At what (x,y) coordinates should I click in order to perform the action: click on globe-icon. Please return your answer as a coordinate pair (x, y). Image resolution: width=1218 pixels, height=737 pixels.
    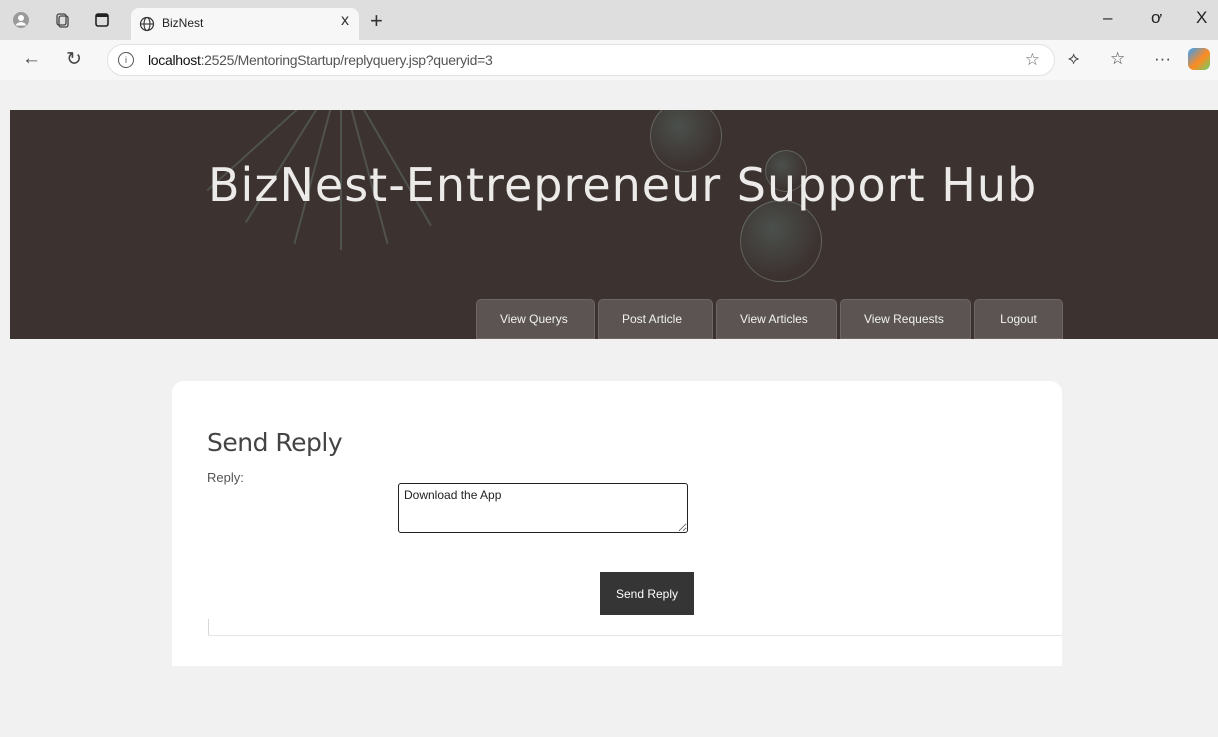
    Looking at the image, I should click on (147, 24).